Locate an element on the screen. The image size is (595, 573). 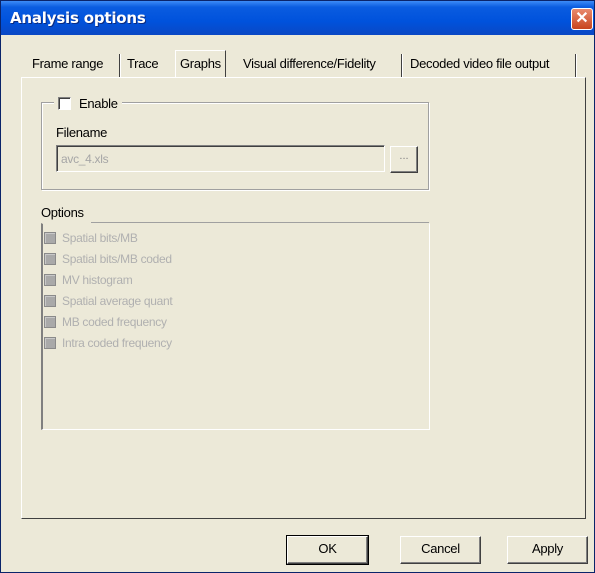
option-label: MB coded frequency is located at coordinates (114, 322).